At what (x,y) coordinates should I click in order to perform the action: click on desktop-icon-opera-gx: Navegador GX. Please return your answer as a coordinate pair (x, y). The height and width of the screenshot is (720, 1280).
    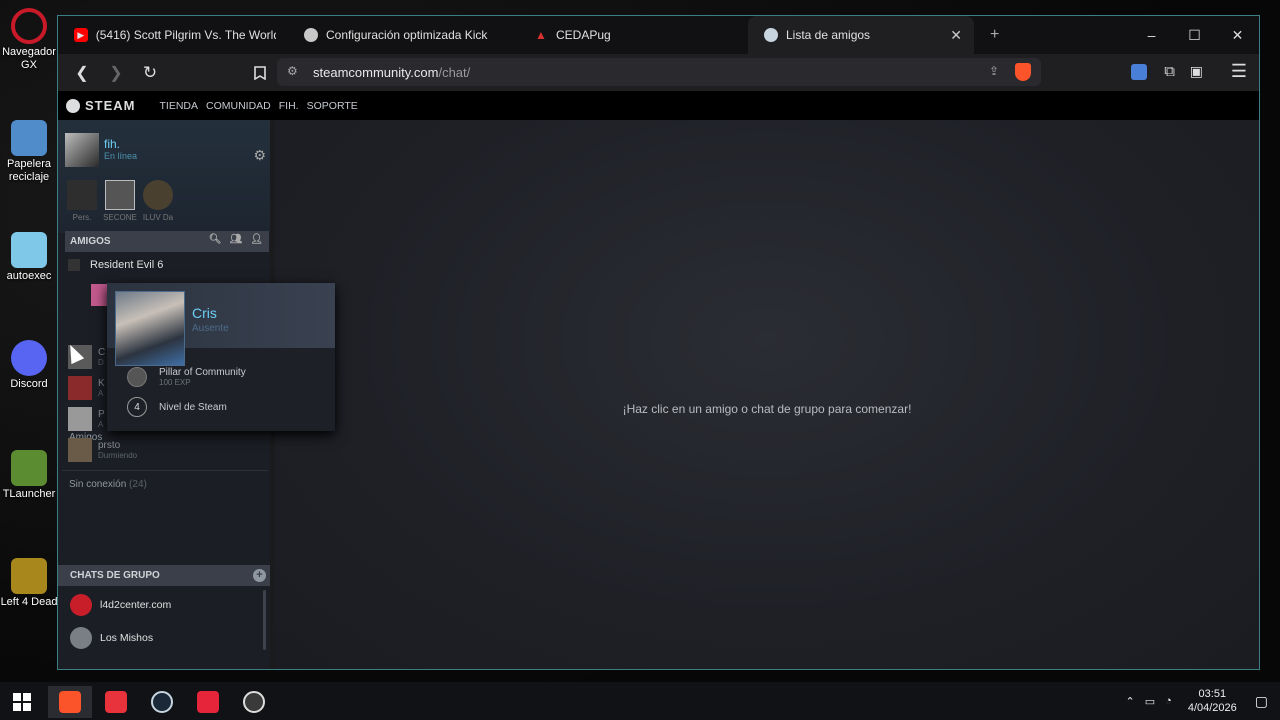
    Looking at the image, I should click on (29, 40).